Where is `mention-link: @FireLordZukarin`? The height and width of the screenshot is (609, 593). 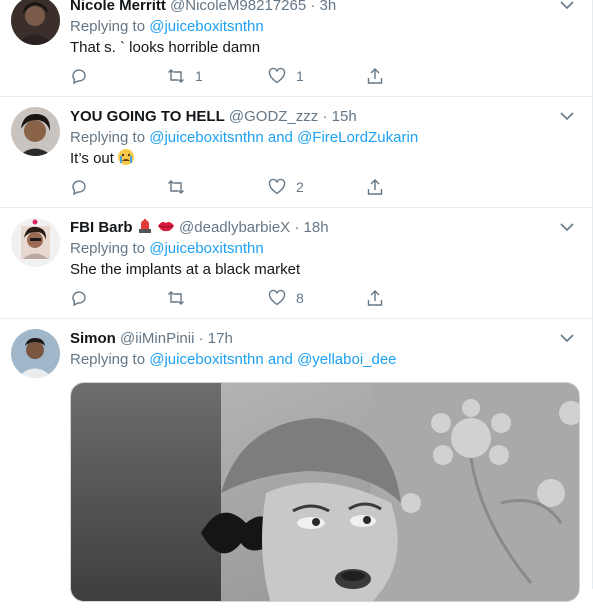 mention-link: @FireLordZukarin is located at coordinates (357, 137).